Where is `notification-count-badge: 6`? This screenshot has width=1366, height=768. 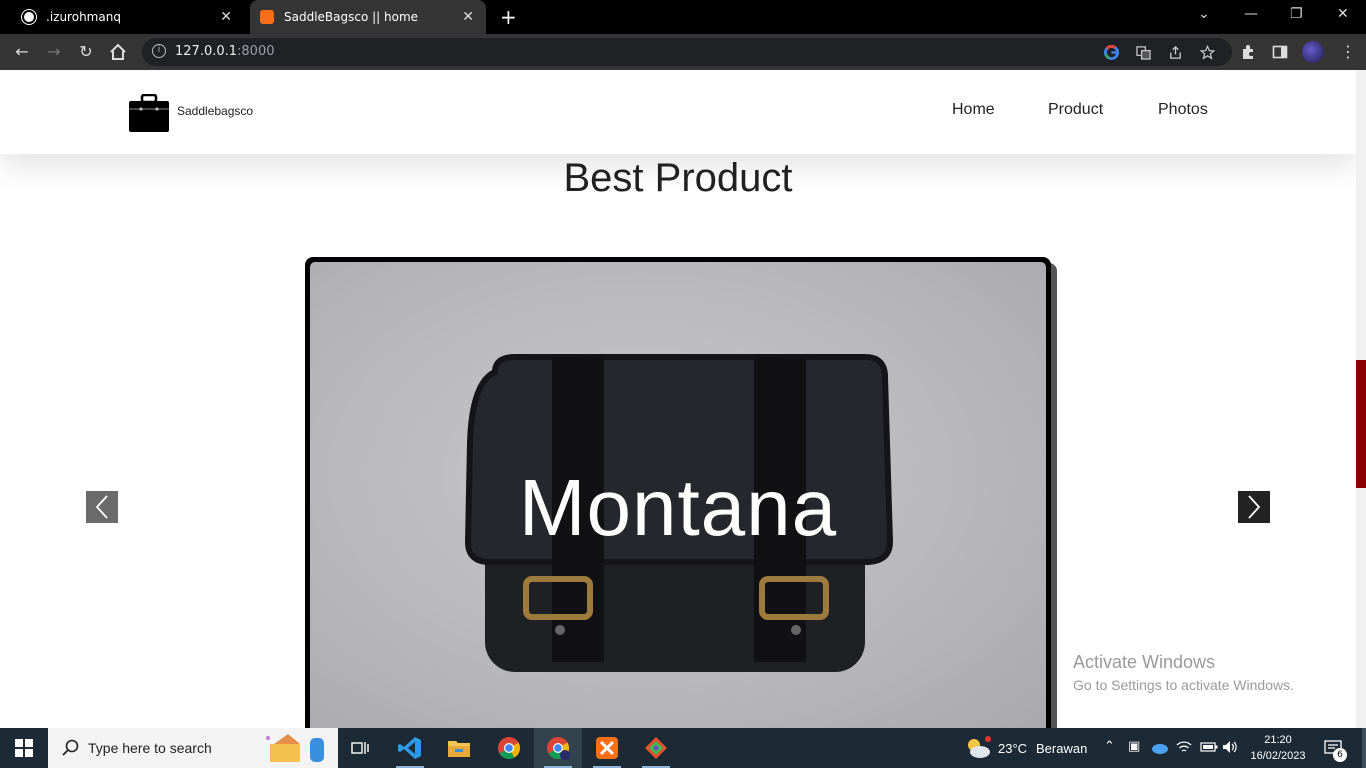
notification-count-badge: 6 is located at coordinates (1340, 755).